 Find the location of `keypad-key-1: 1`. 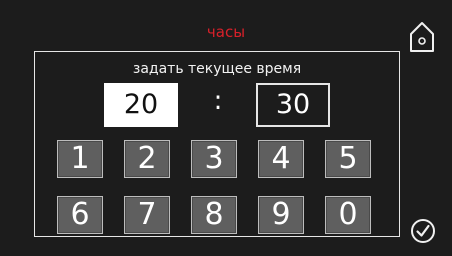

keypad-key-1: 1 is located at coordinates (80, 159).